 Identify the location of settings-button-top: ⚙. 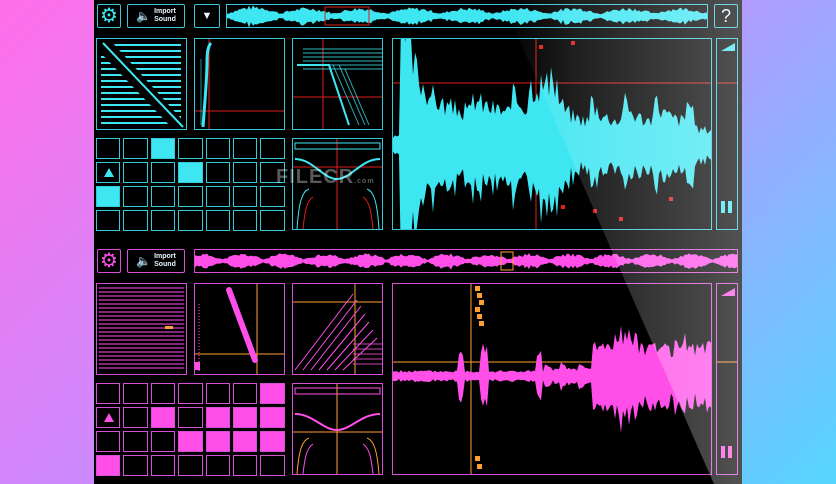
(109, 16).